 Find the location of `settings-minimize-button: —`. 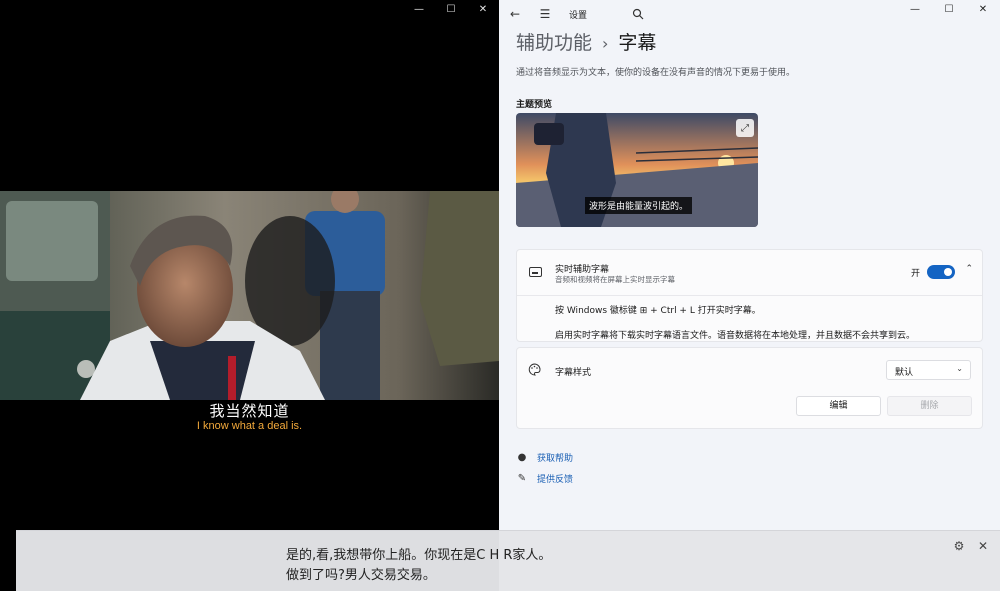

settings-minimize-button: — is located at coordinates (915, 9).